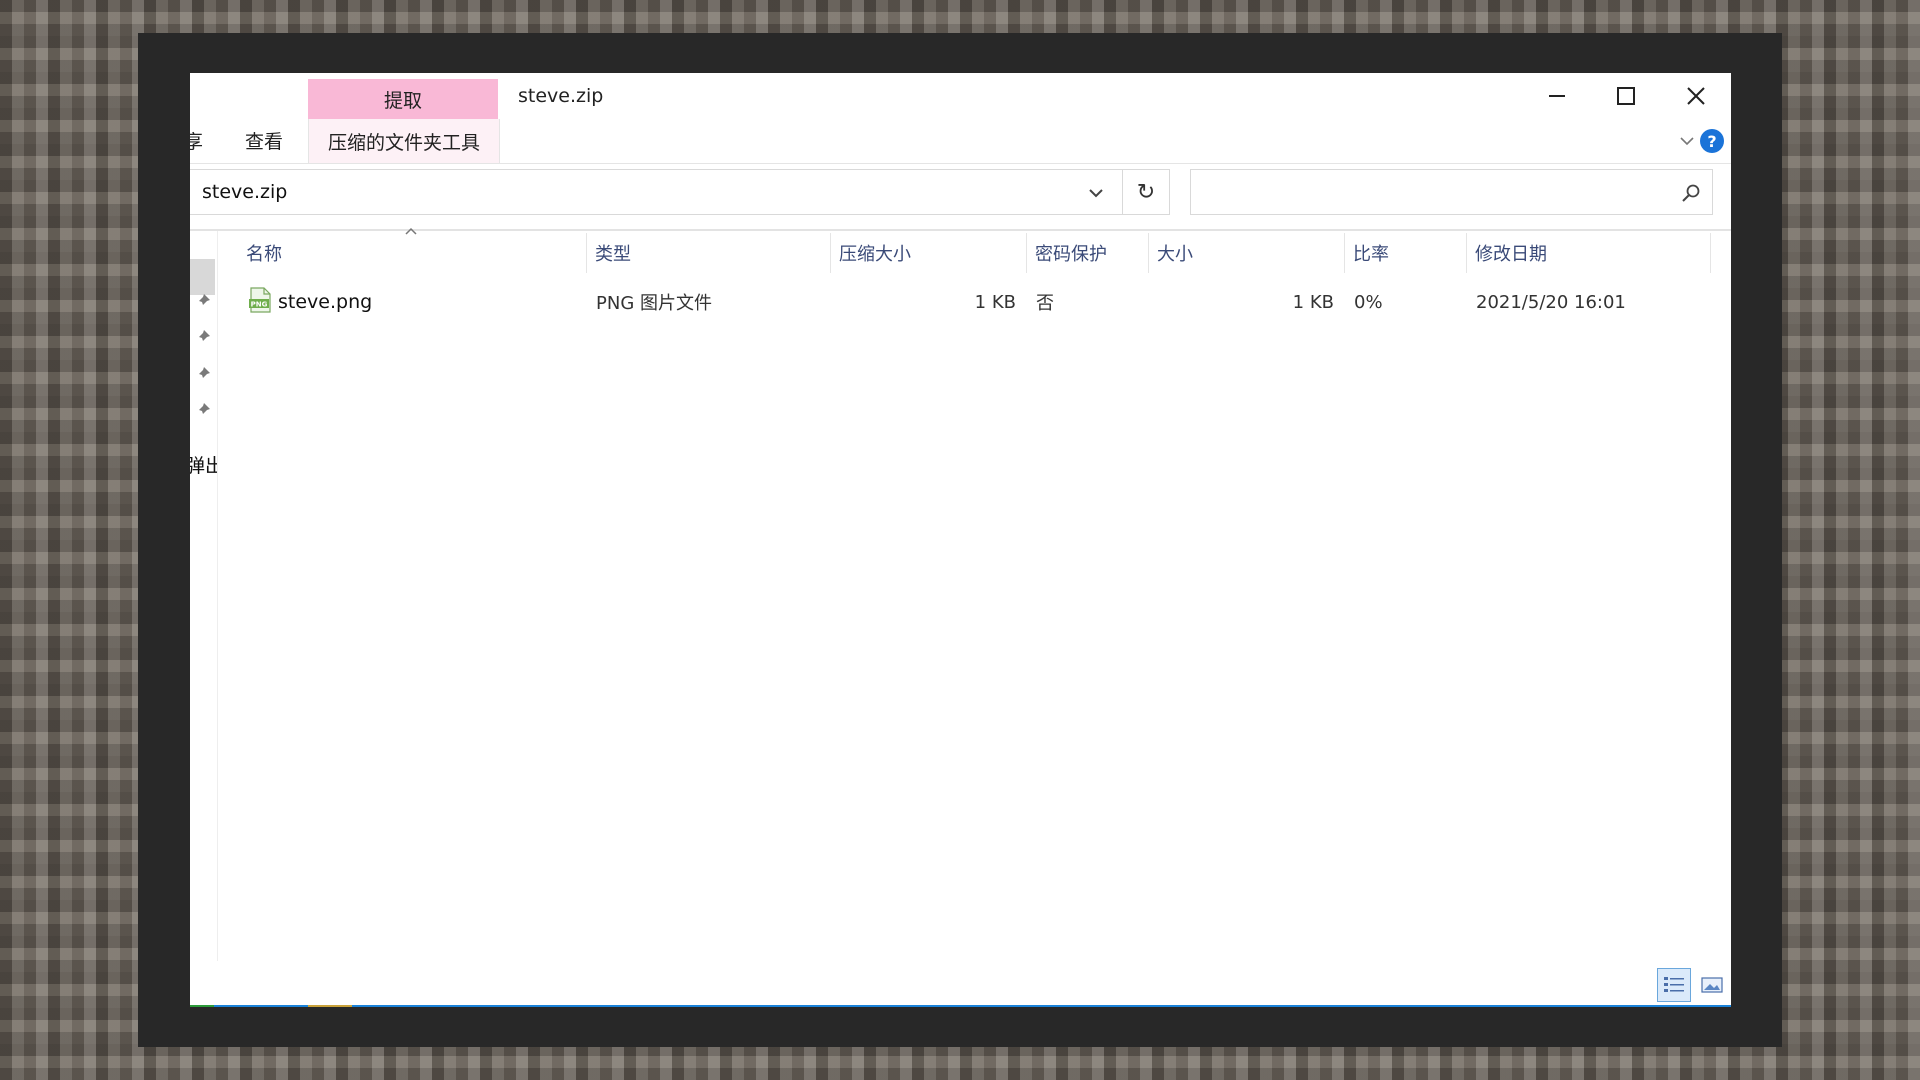 Image resolution: width=1920 pixels, height=1080 pixels. I want to click on file-ratio: 0%, so click(1368, 302).